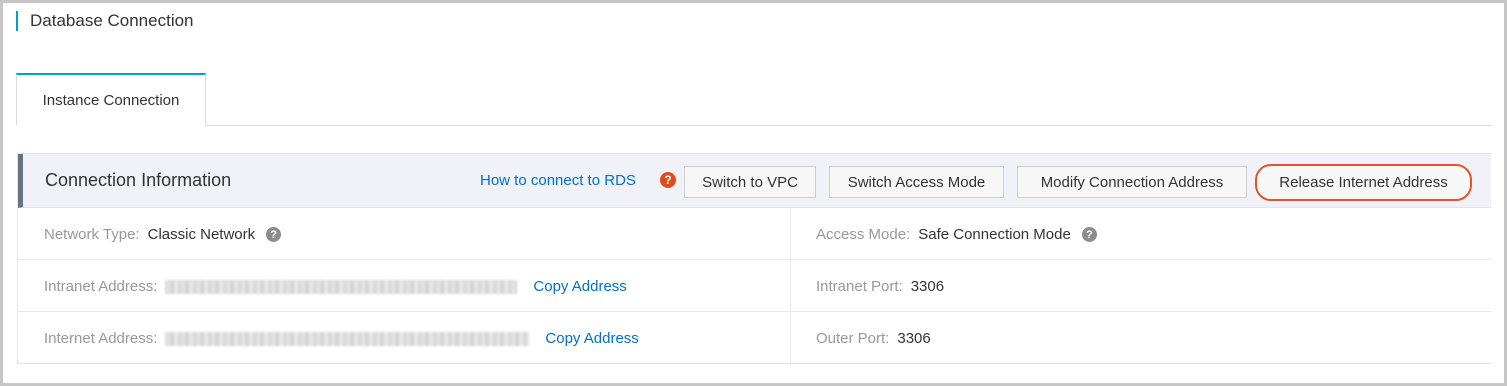 This screenshot has height=386, width=1507. I want to click on internet-address-field: Internet Address: Copy Address, so click(341, 338).